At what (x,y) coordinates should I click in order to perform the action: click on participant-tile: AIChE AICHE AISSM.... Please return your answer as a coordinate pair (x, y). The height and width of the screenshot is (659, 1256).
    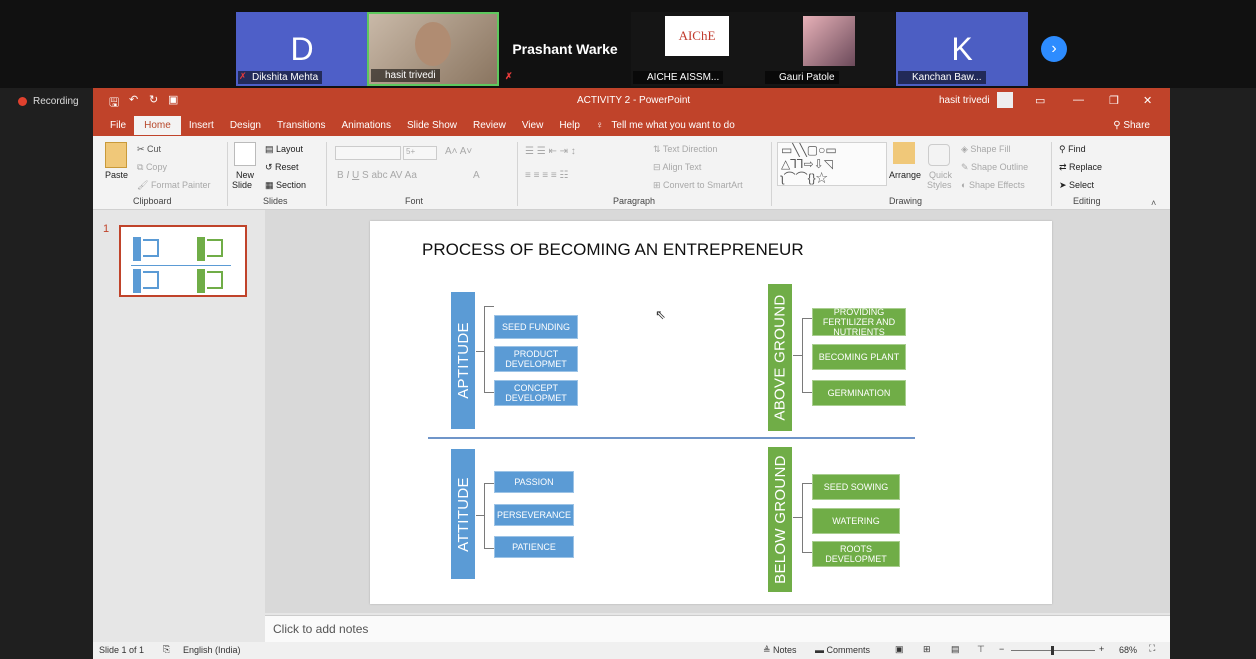
    Looking at the image, I should click on (697, 49).